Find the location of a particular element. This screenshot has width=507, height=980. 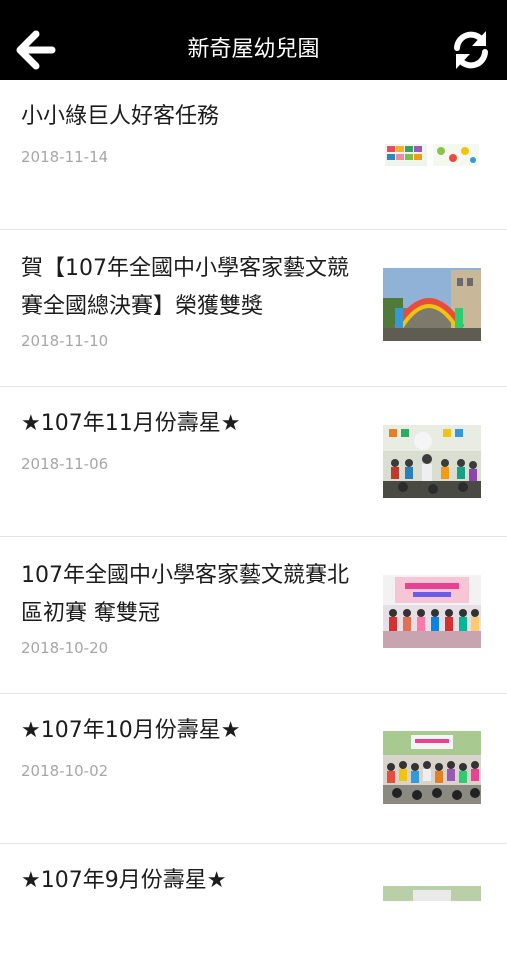

page-title: 新奇屋幼兒園 is located at coordinates (253, 49).